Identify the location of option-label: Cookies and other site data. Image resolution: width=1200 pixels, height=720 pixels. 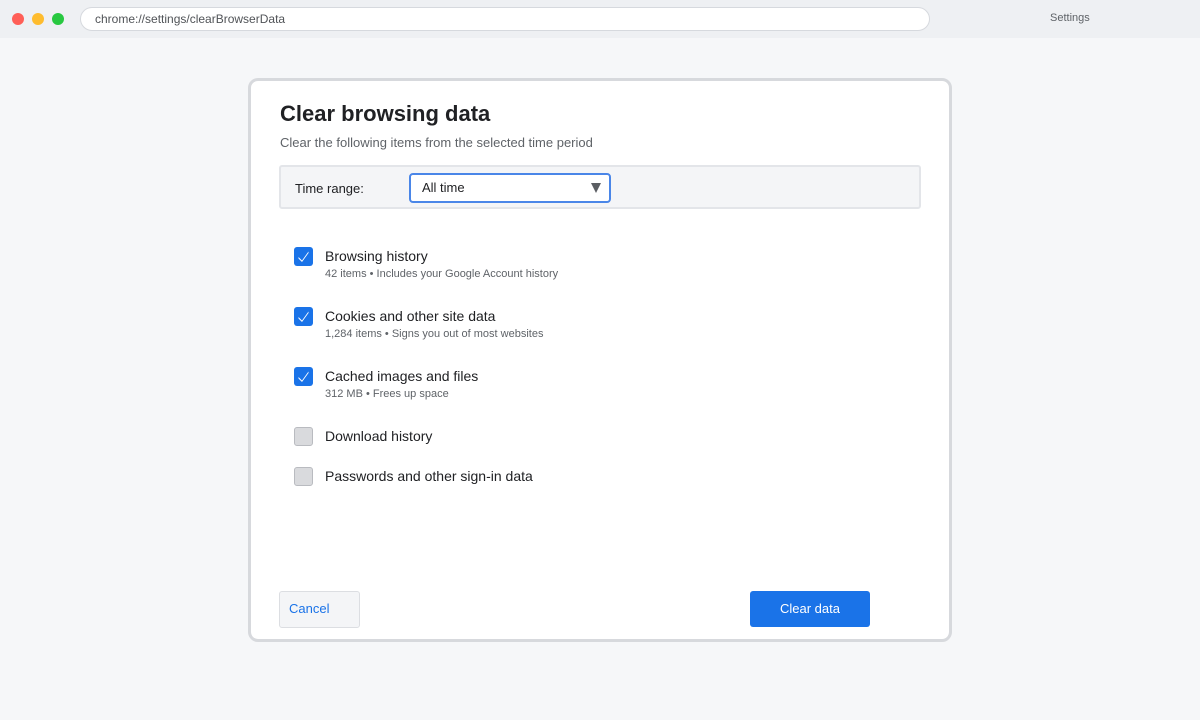
(410, 316).